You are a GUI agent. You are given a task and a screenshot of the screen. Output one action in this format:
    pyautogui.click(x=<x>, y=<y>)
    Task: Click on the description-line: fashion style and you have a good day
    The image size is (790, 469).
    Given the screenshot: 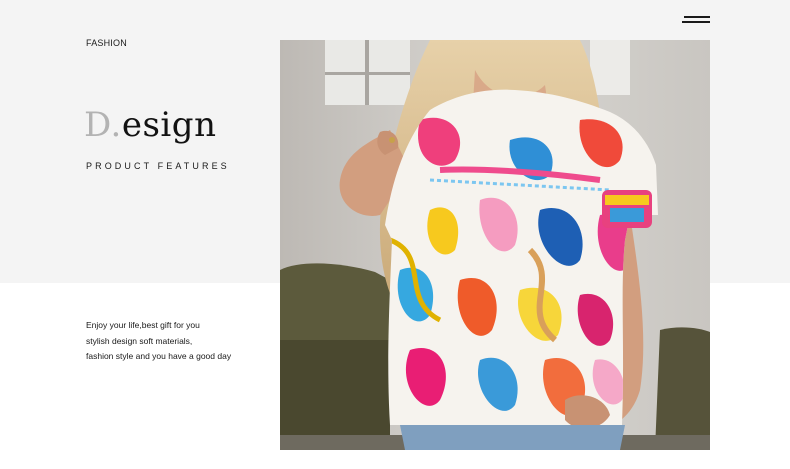 What is the action you would take?
    pyautogui.click(x=159, y=356)
    